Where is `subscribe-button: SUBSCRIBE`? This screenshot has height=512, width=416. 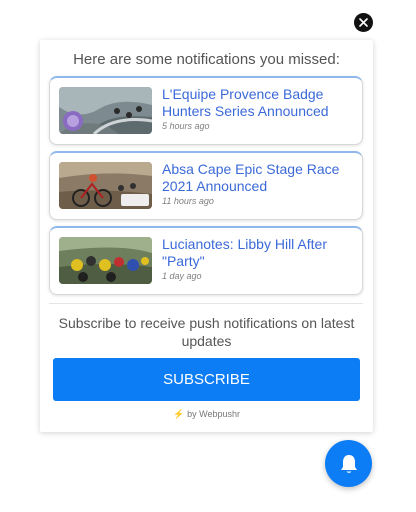 subscribe-button: SUBSCRIBE is located at coordinates (206, 379).